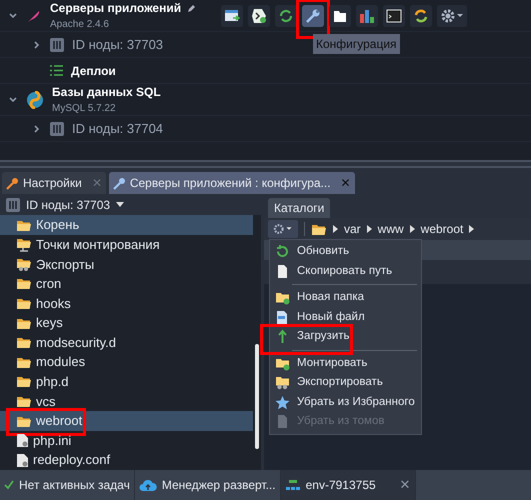 The height and width of the screenshot is (500, 531). I want to click on node-label: ID ноды: 37703, so click(118, 44).